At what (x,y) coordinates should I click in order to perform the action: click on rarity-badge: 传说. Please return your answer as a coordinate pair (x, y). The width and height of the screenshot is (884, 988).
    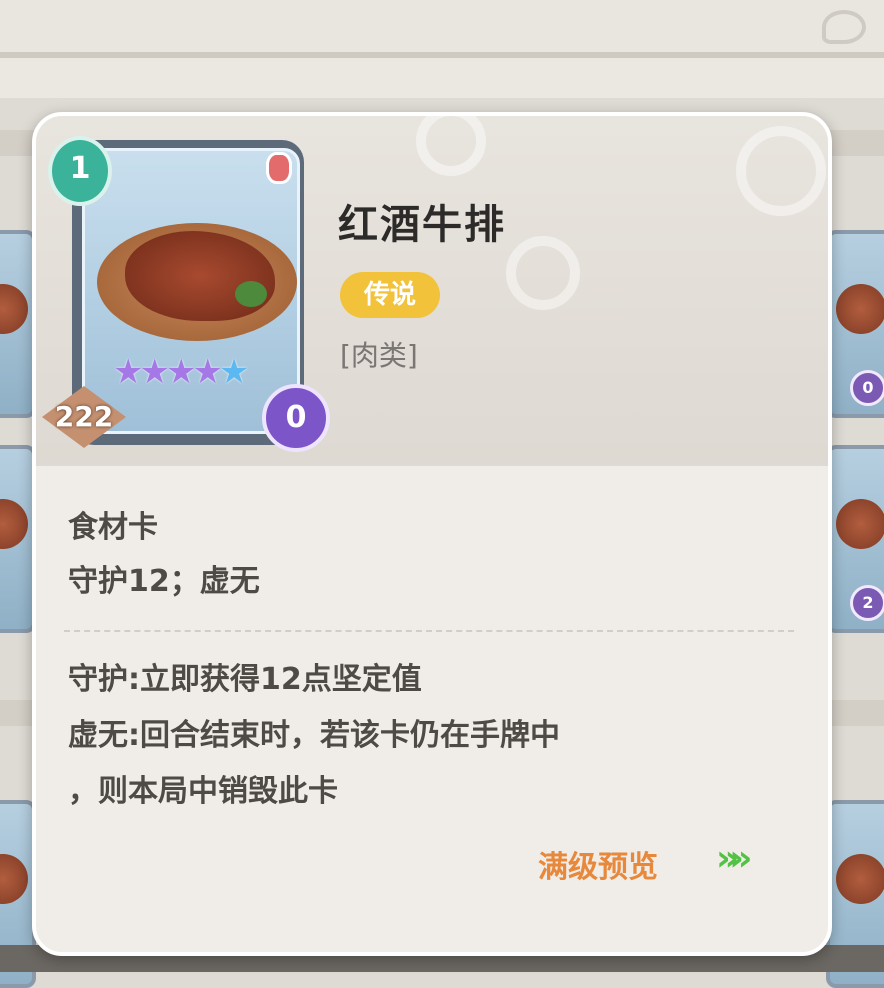
    Looking at the image, I should click on (390, 295).